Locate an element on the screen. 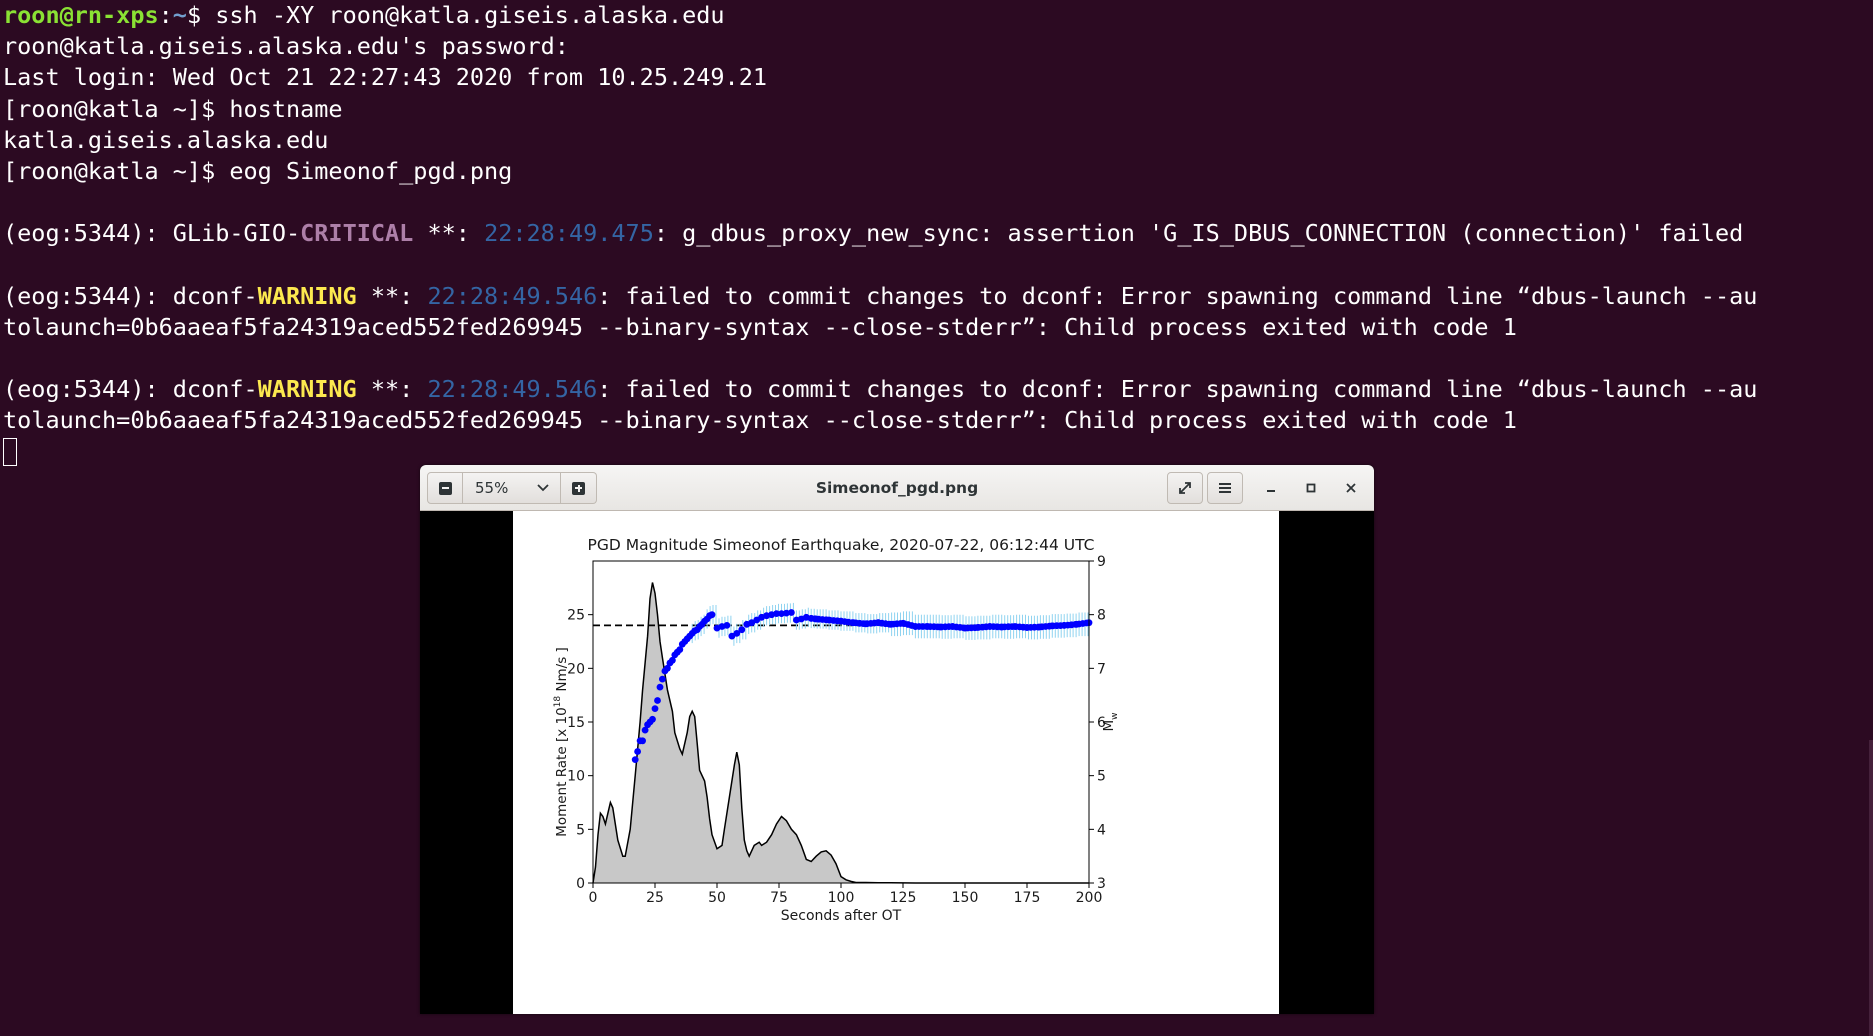 The image size is (1873, 1036). y-left-label-unit: Nm/s ] is located at coordinates (562, 671).